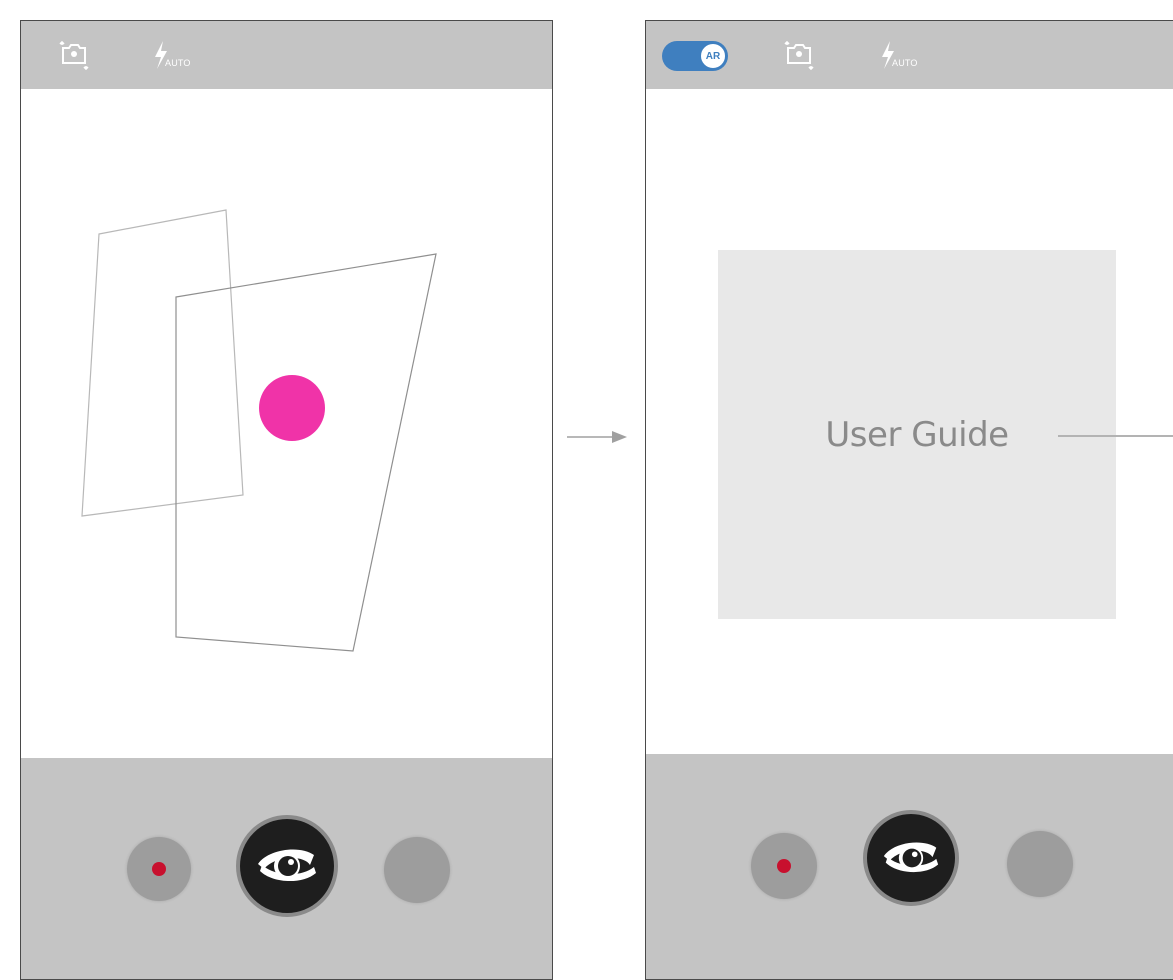  What do you see at coordinates (292, 408) in the screenshot?
I see `ar-target-marker` at bounding box center [292, 408].